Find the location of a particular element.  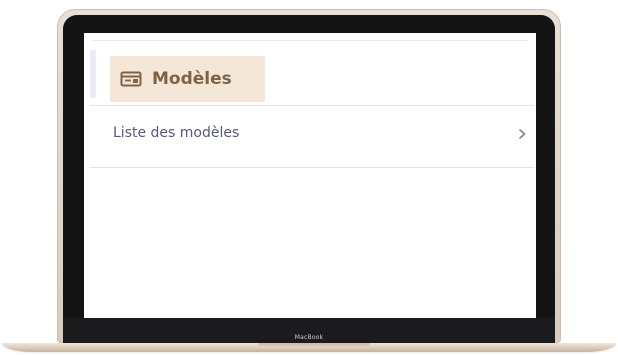

list-item-templates: Liste des modèles is located at coordinates (312, 133).